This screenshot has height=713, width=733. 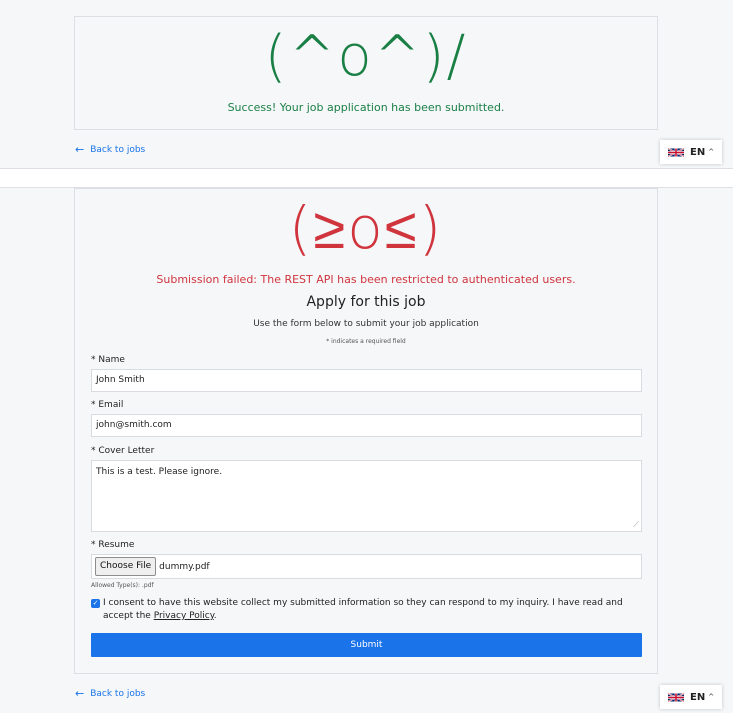 What do you see at coordinates (636, 525) in the screenshot?
I see `resize-grip-icon: ⟋` at bounding box center [636, 525].